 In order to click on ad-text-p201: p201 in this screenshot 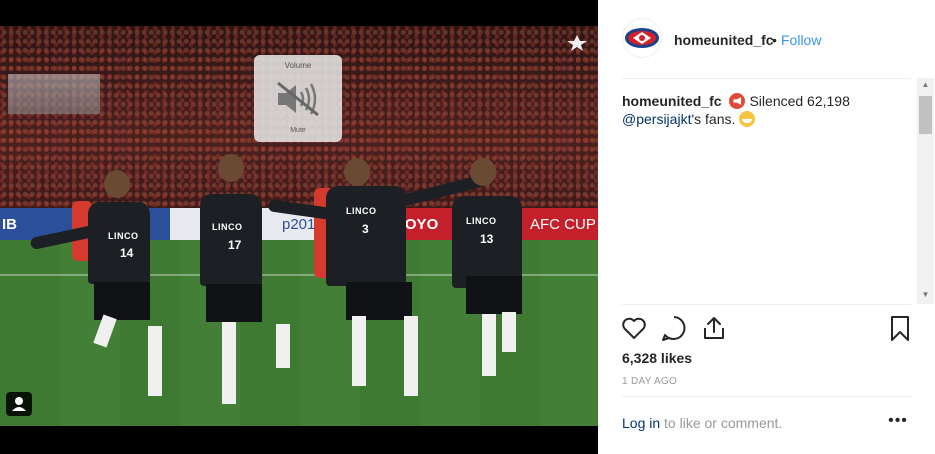, I will do `click(299, 224)`.